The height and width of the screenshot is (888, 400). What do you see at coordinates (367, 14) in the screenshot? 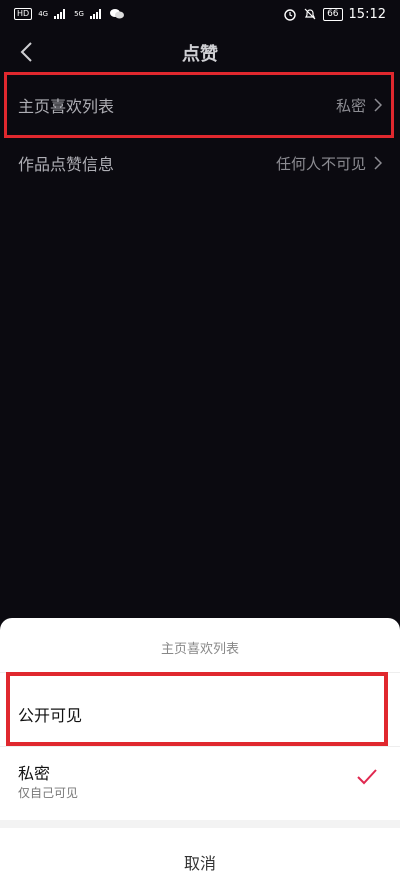
I see `clock: 15:12` at bounding box center [367, 14].